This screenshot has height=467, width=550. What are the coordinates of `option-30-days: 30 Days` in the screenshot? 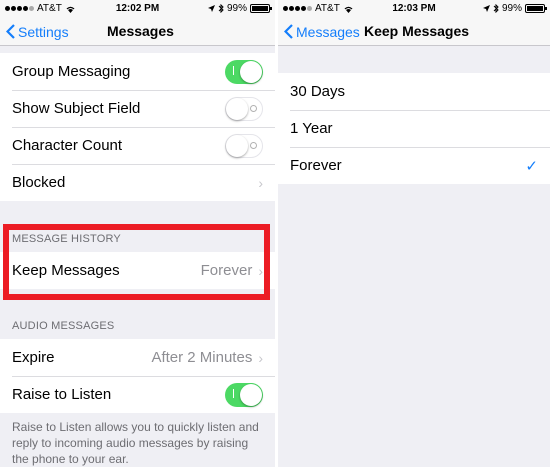 It's located at (414, 91).